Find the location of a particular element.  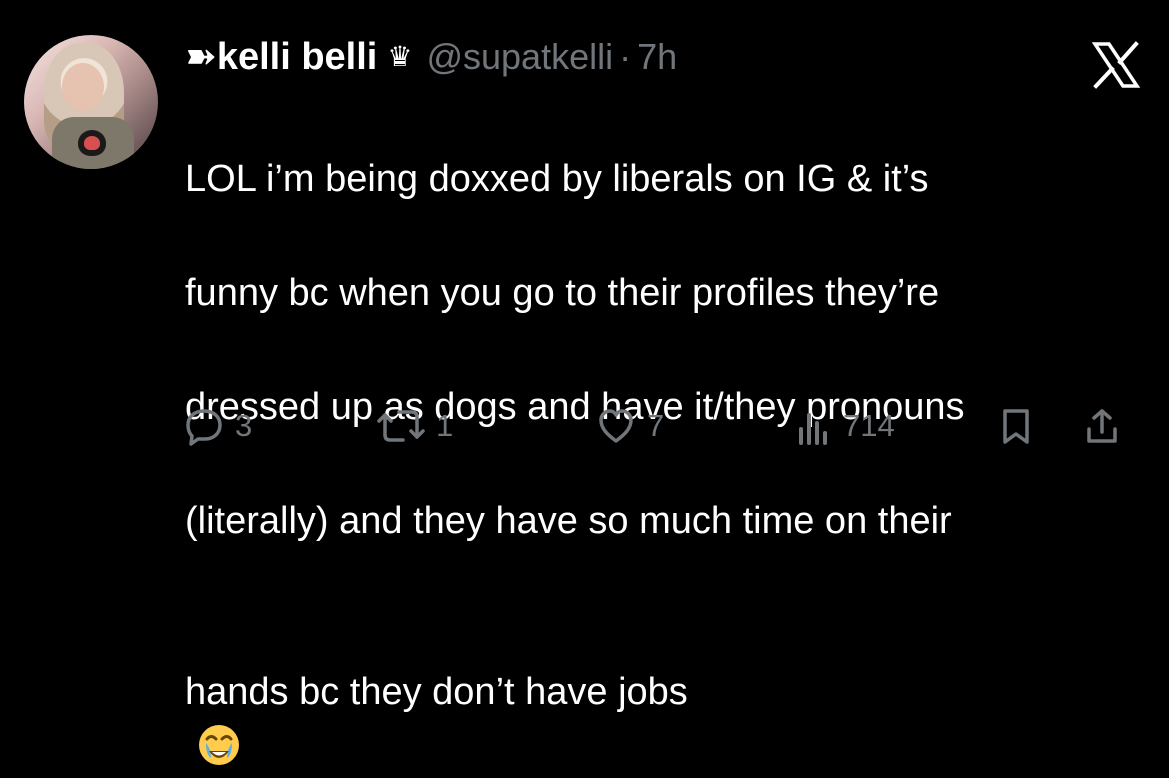

reply-icon is located at coordinates (204, 427).